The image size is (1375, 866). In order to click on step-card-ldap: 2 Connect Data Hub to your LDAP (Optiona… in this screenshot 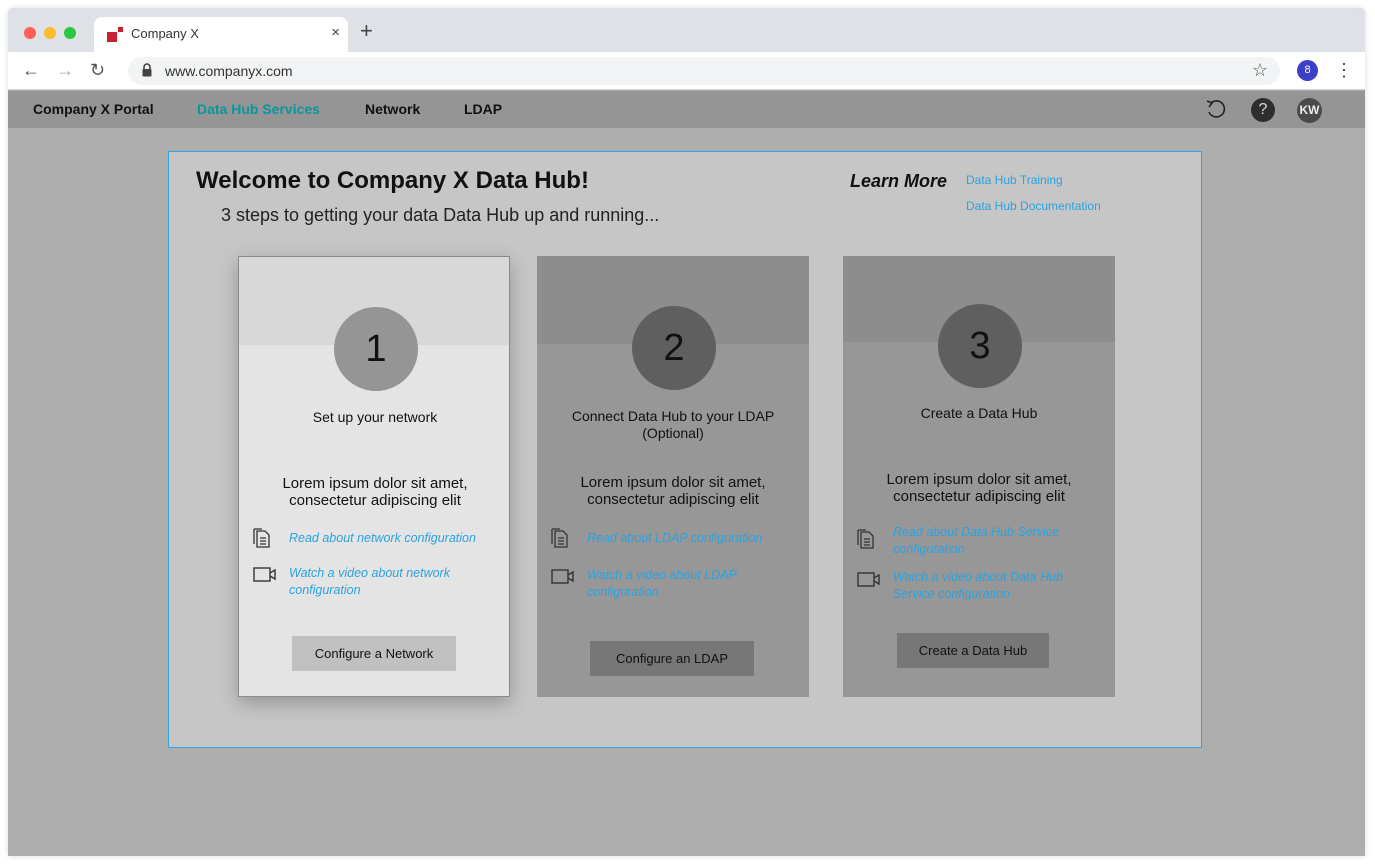, I will do `click(673, 476)`.